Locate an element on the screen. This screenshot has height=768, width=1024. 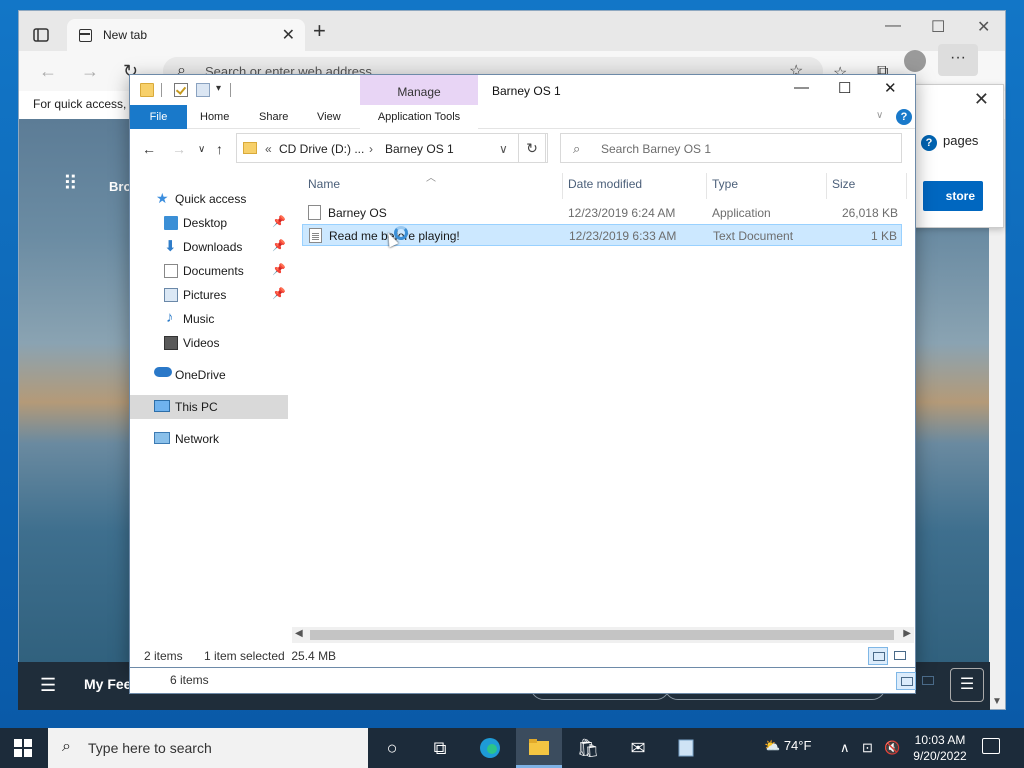
taskbar-search-placeholder: Type here to search is located at coordinates (150, 748).